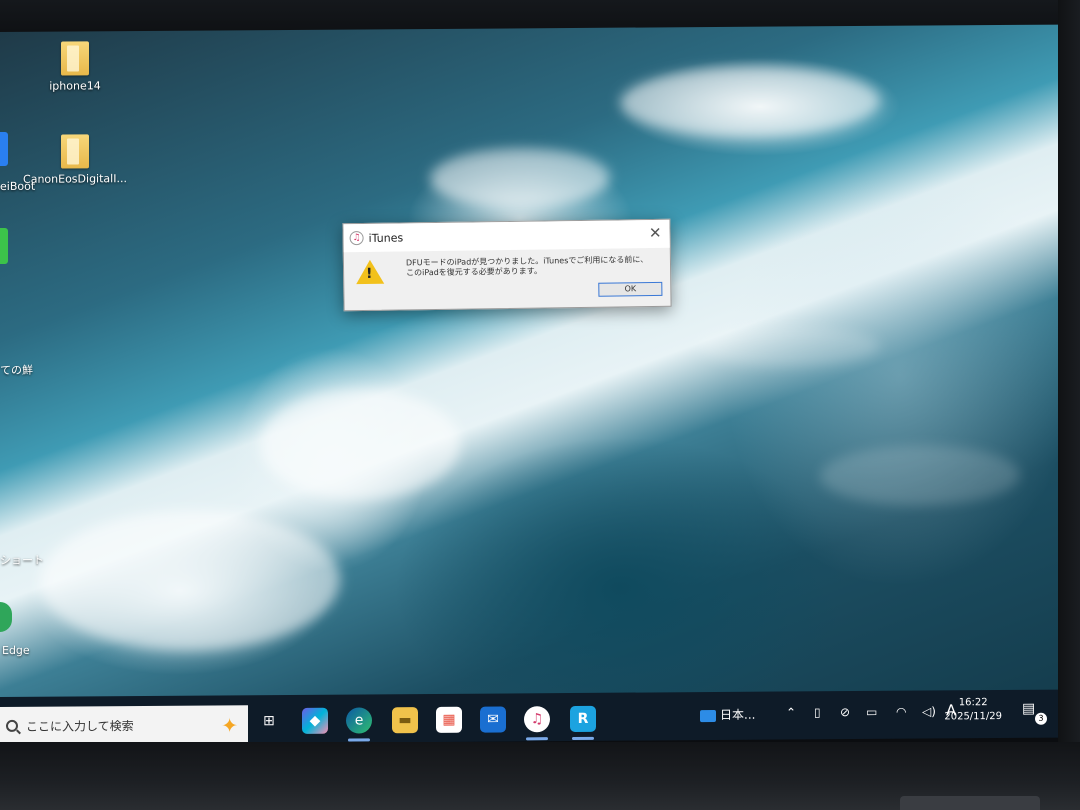 Image resolution: width=1080 pixels, height=810 pixels. Describe the element at coordinates (369, 273) in the screenshot. I see `warning-exclamation: !` at that location.